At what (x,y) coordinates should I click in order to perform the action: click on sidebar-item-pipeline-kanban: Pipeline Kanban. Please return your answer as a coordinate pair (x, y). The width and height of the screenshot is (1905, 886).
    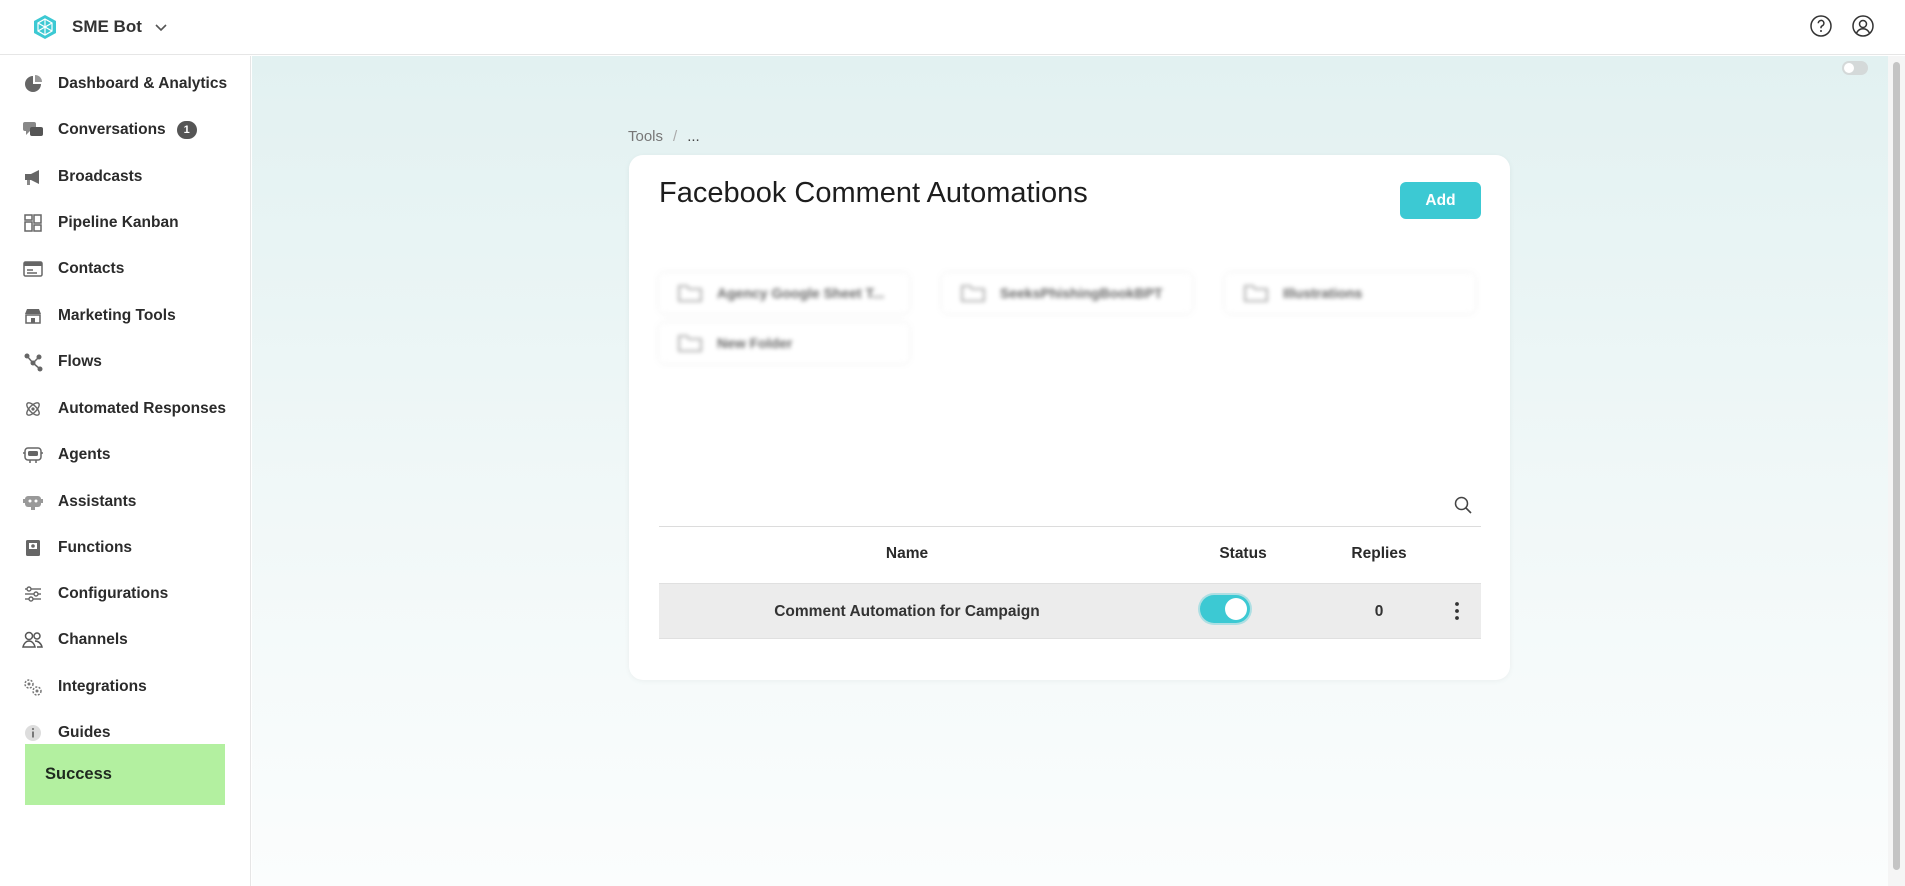
    Looking at the image, I should click on (100, 223).